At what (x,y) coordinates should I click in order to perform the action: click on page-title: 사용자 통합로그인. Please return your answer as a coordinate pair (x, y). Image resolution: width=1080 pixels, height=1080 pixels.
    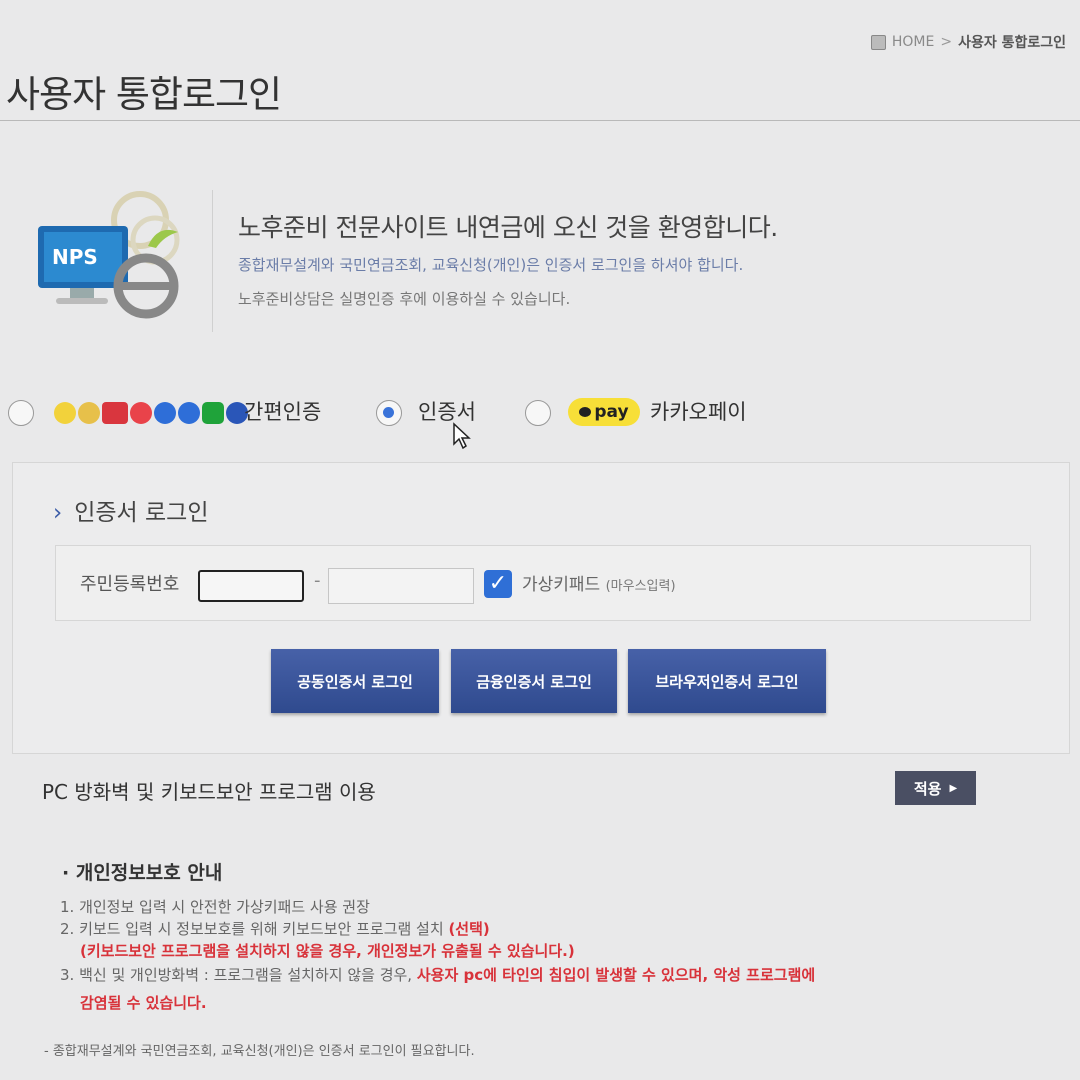
    Looking at the image, I should click on (144, 94).